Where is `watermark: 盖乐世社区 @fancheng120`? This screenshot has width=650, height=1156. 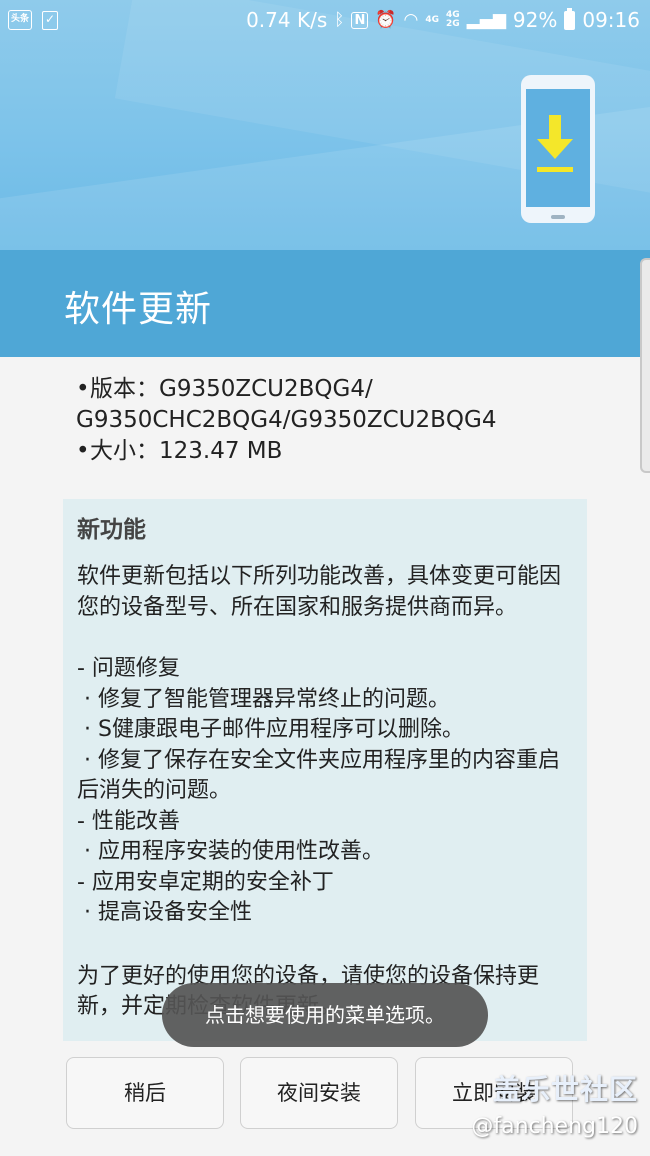 watermark: 盖乐世社区 @fancheng120 is located at coordinates (554, 1103).